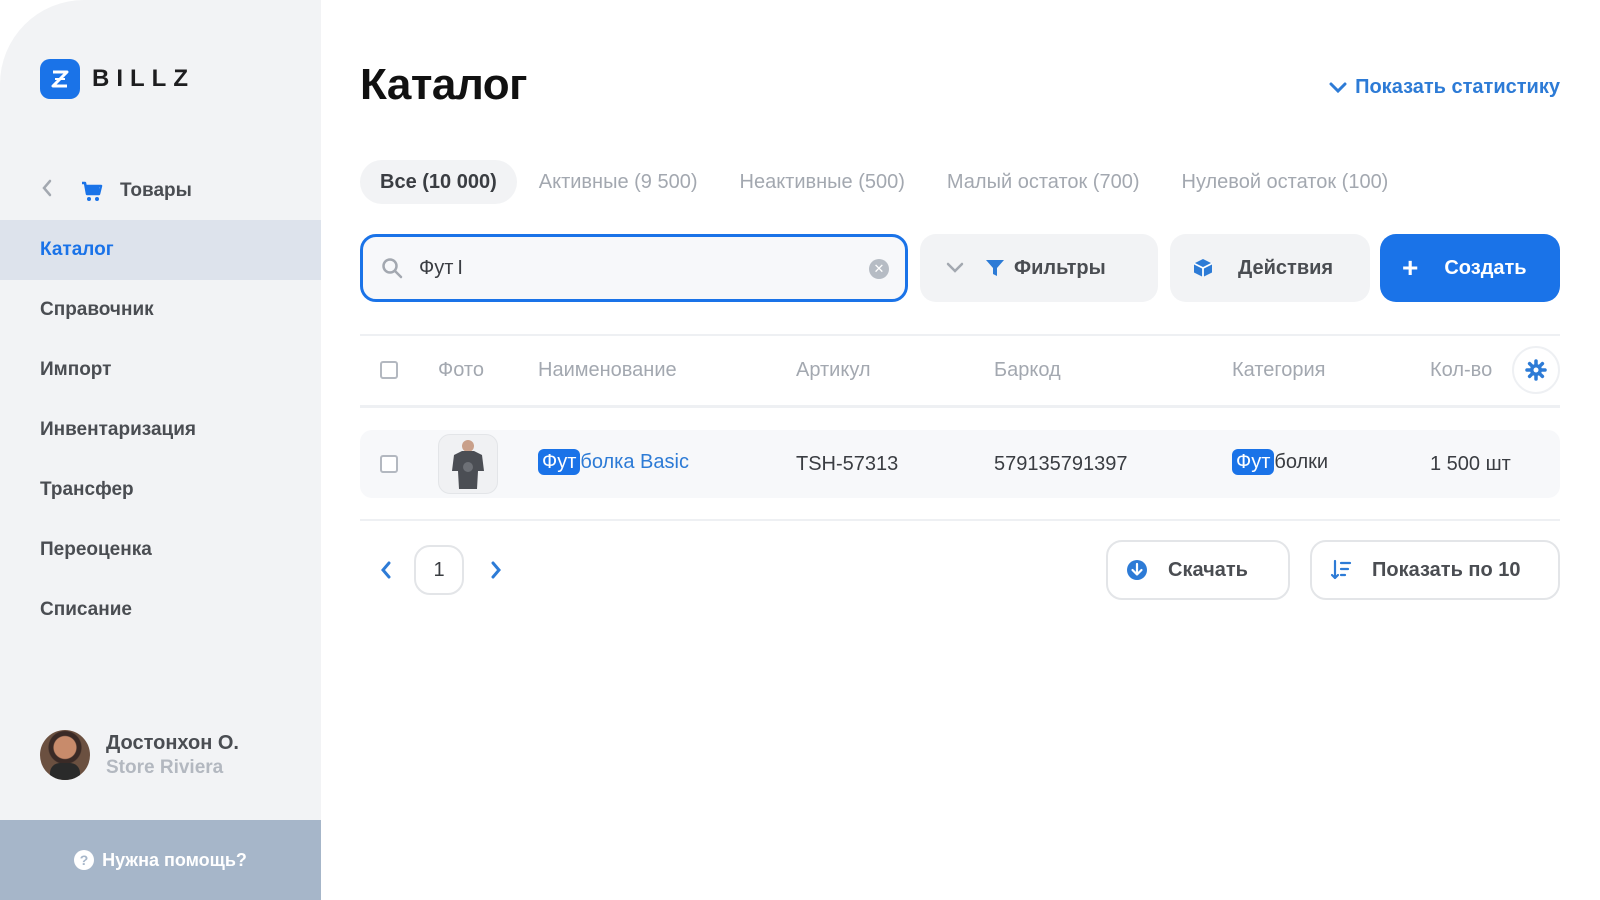 The height and width of the screenshot is (900, 1600). What do you see at coordinates (160, 250) in the screenshot?
I see `sidebar-item-catalog: Каталог` at bounding box center [160, 250].